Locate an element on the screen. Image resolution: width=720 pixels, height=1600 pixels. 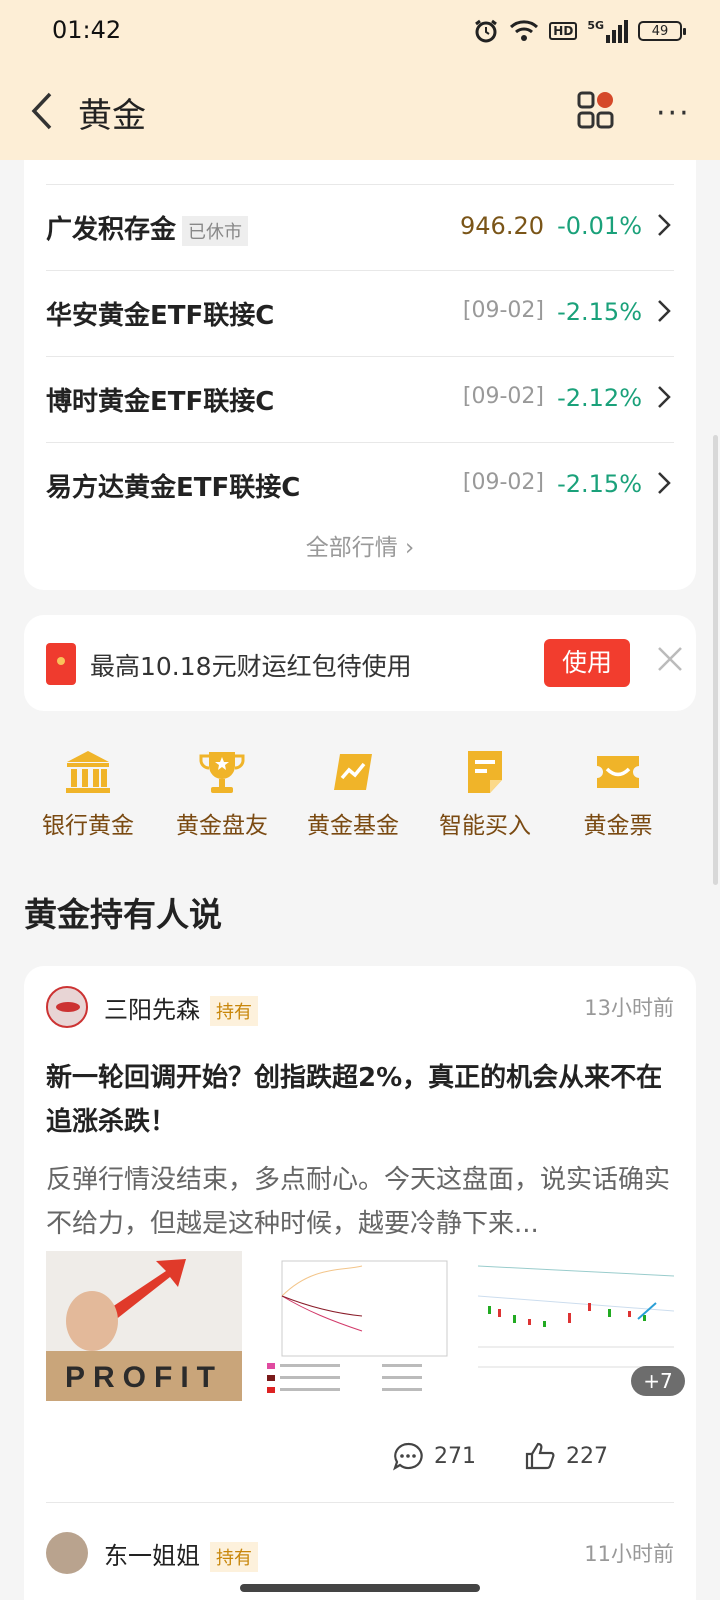
shortcut-label: 银行黄金 is located at coordinates (88, 826).